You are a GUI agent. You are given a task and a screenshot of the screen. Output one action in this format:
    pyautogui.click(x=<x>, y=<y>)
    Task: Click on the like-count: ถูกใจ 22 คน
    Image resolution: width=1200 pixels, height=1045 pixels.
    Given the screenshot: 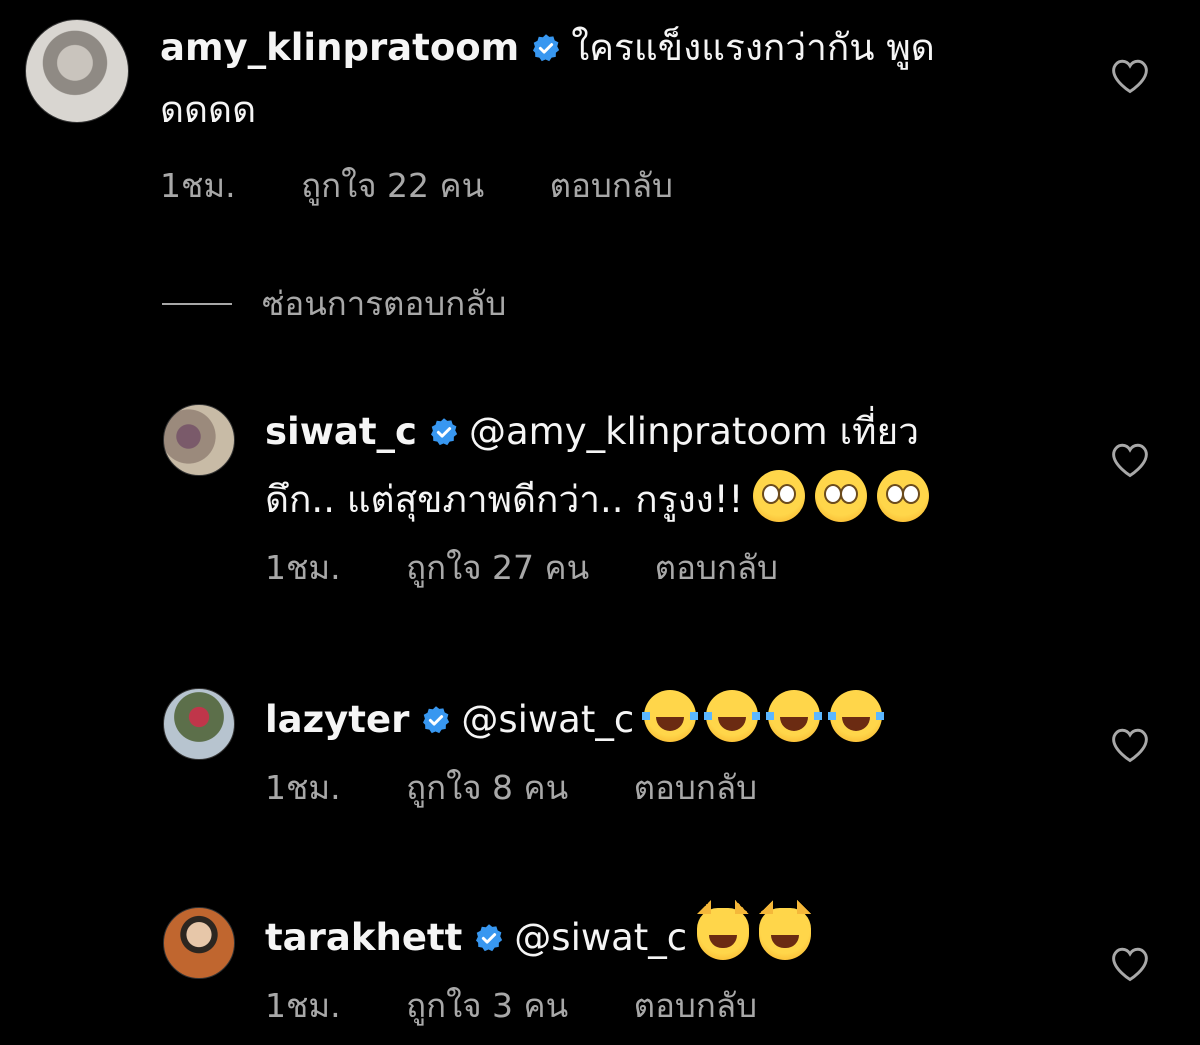 What is the action you would take?
    pyautogui.click(x=392, y=186)
    